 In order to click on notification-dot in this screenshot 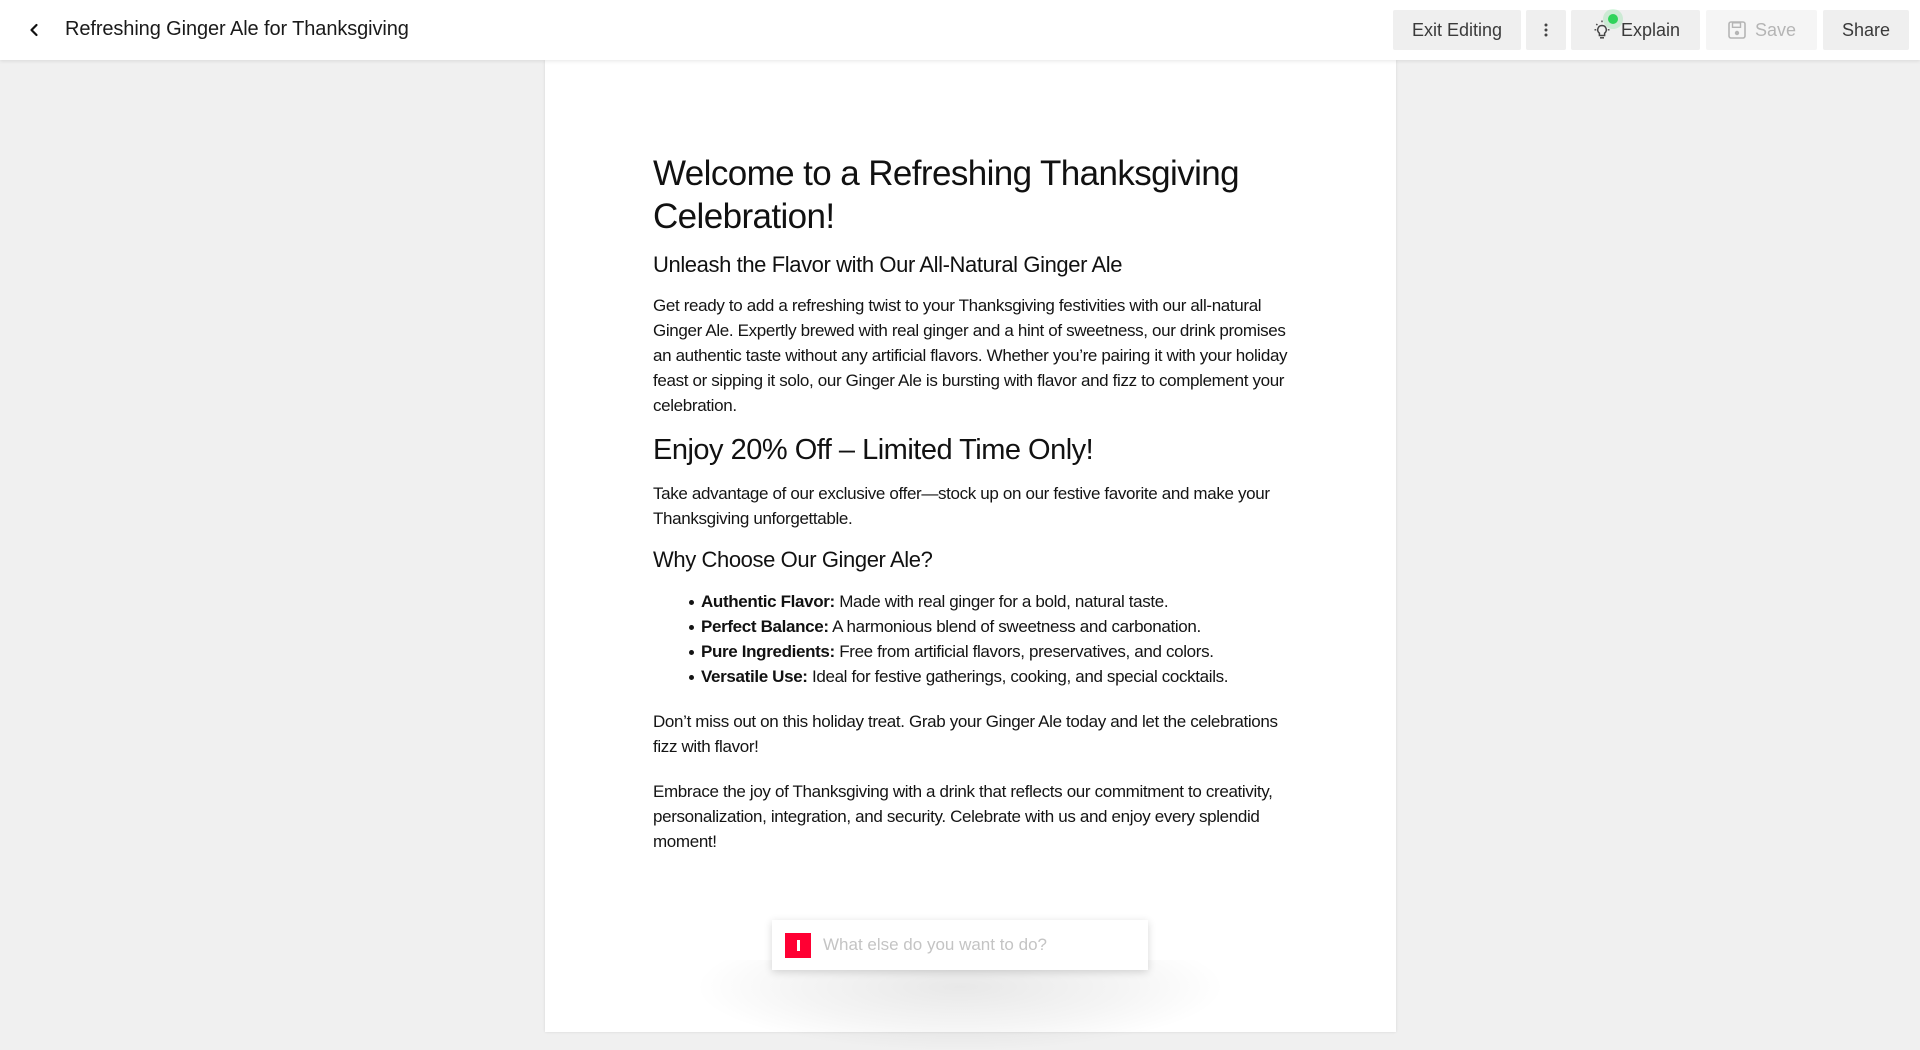, I will do `click(1612, 19)`.